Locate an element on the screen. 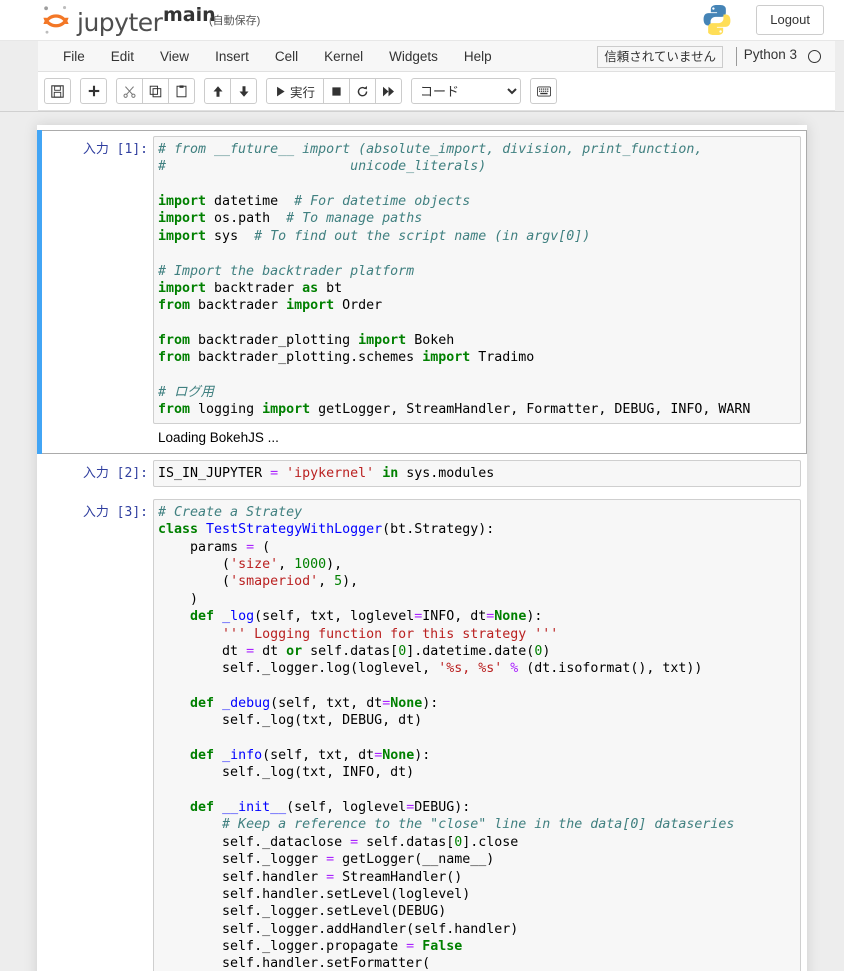 Image resolution: width=844 pixels, height=971 pixels. menu-file: File is located at coordinates (74, 57).